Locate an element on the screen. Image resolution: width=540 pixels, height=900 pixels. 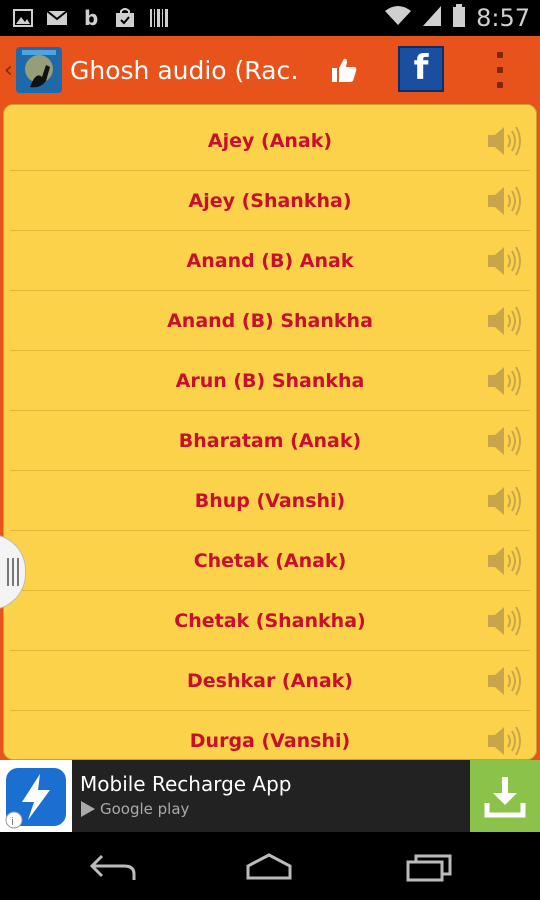
back-button is located at coordinates (113, 867).